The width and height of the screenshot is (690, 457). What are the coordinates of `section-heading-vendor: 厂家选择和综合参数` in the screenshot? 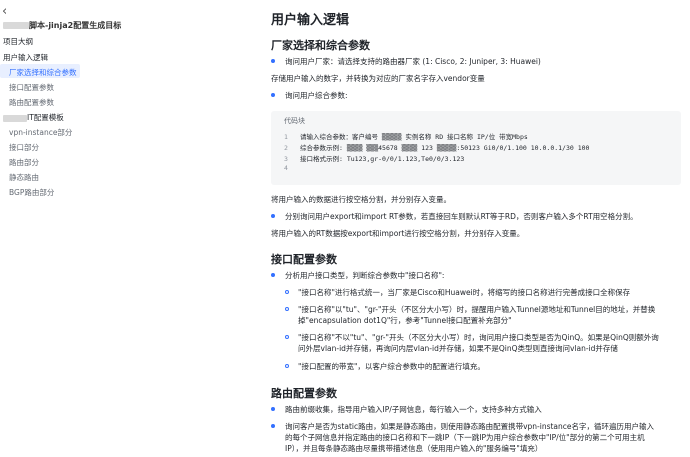 It's located at (320, 45).